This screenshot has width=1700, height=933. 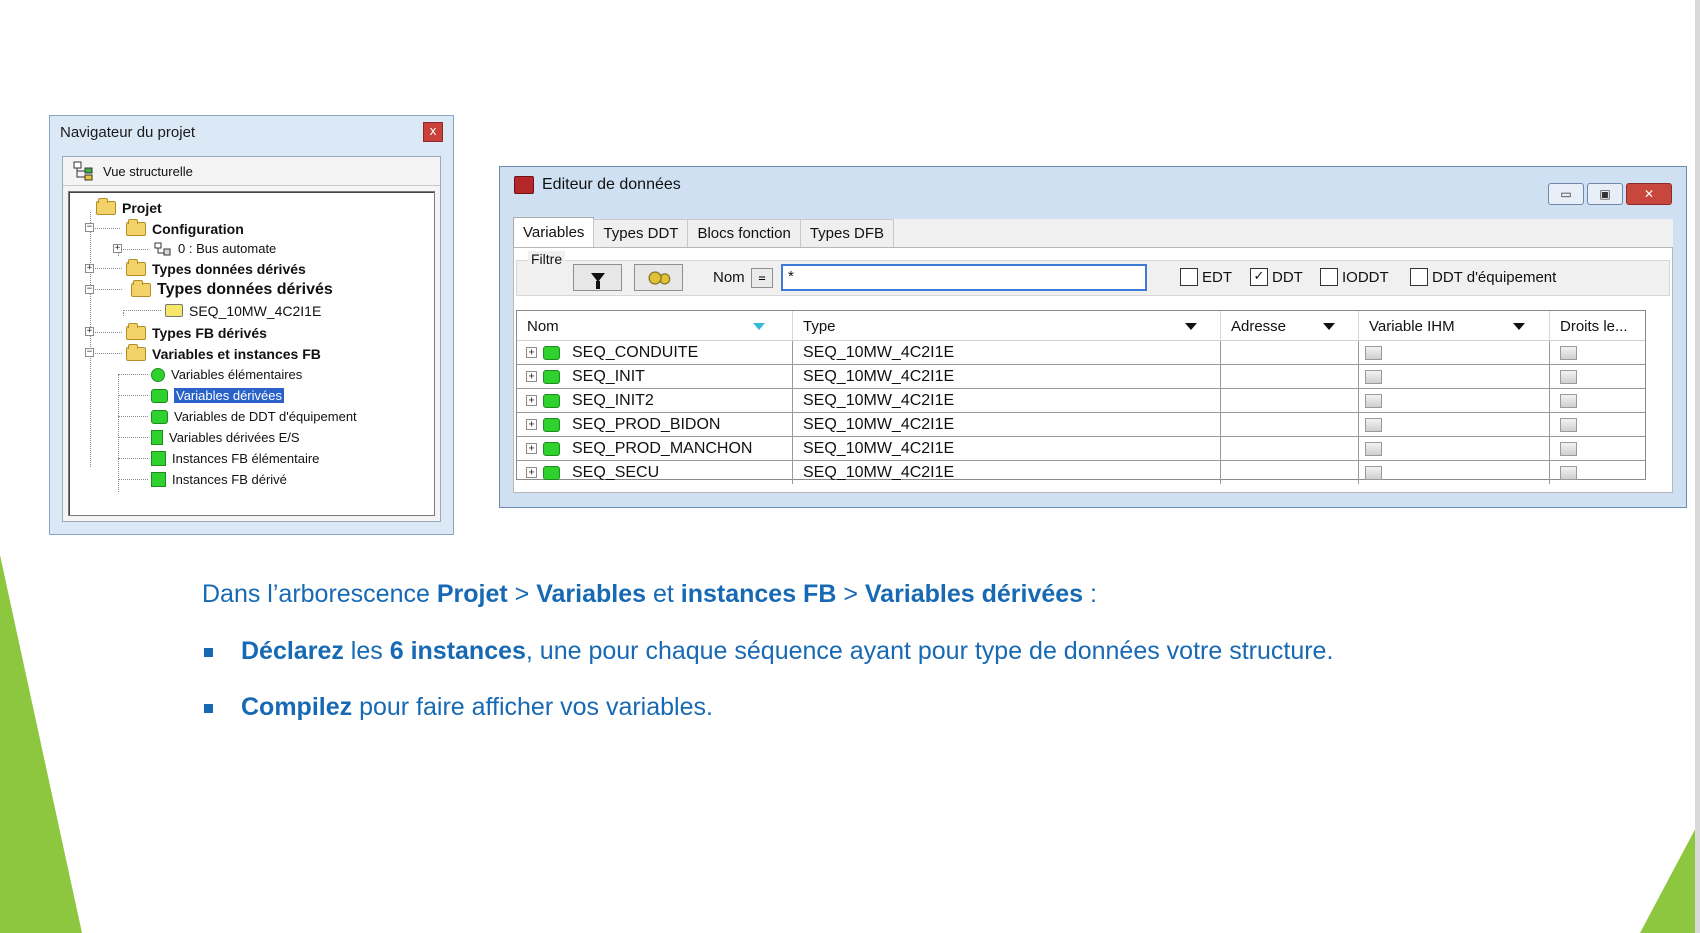 I want to click on variable-name: SEQ_PROD_MANCHON, so click(x=662, y=448).